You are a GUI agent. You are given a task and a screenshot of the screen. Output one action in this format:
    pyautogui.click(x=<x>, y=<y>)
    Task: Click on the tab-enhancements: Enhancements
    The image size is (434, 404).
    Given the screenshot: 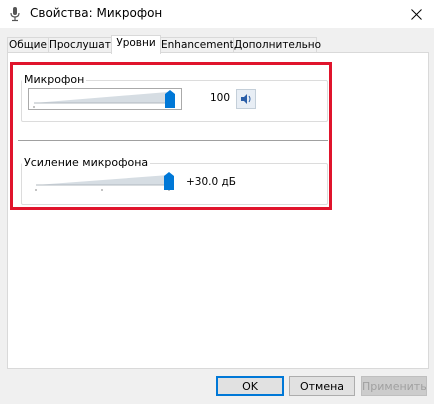 What is the action you would take?
    pyautogui.click(x=199, y=45)
    